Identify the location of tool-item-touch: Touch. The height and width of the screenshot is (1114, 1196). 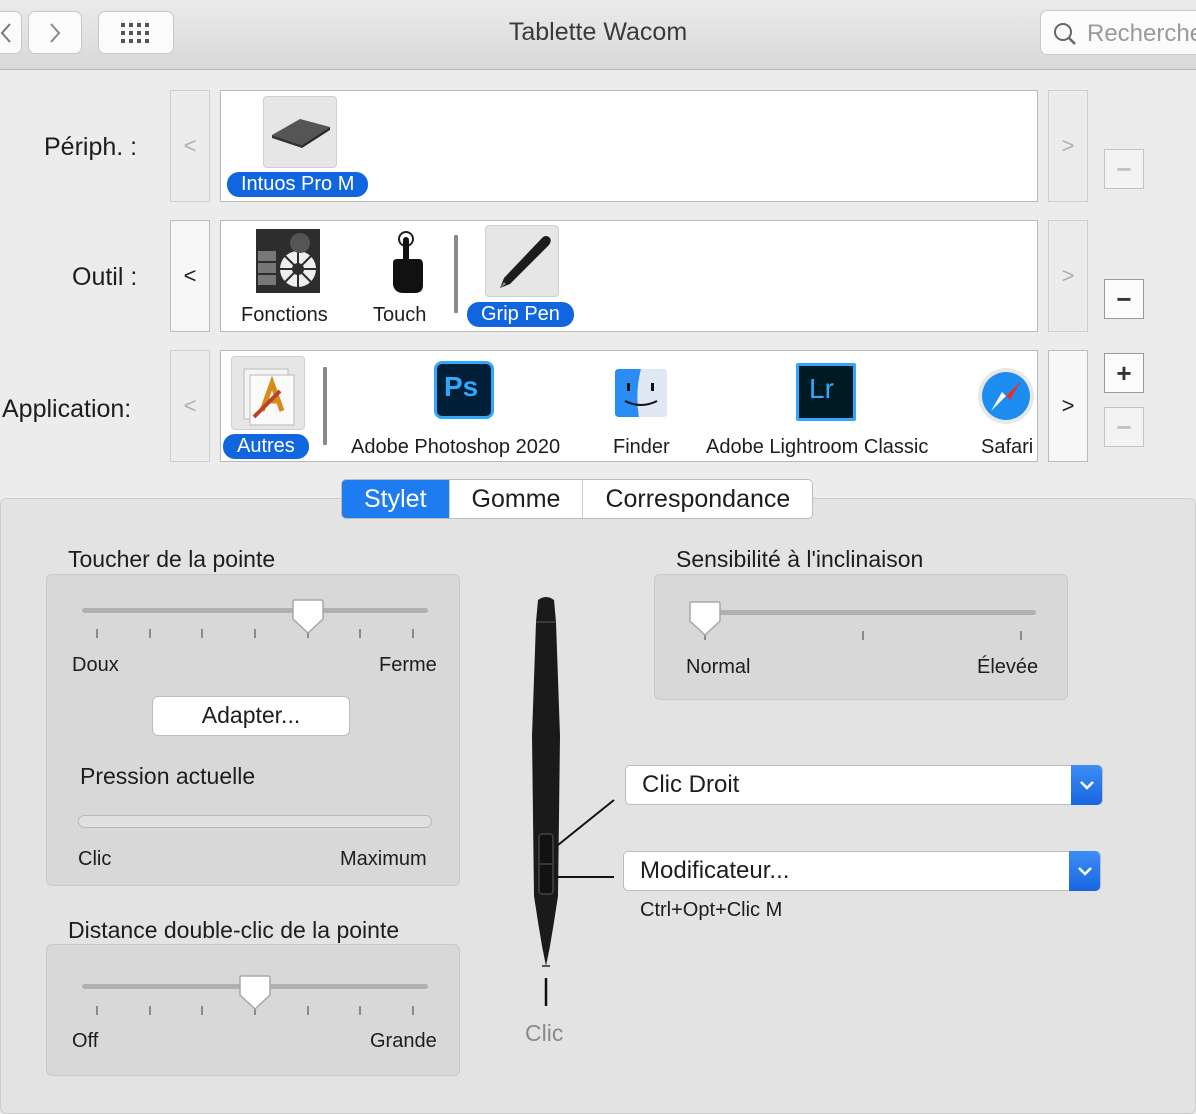
(401, 276).